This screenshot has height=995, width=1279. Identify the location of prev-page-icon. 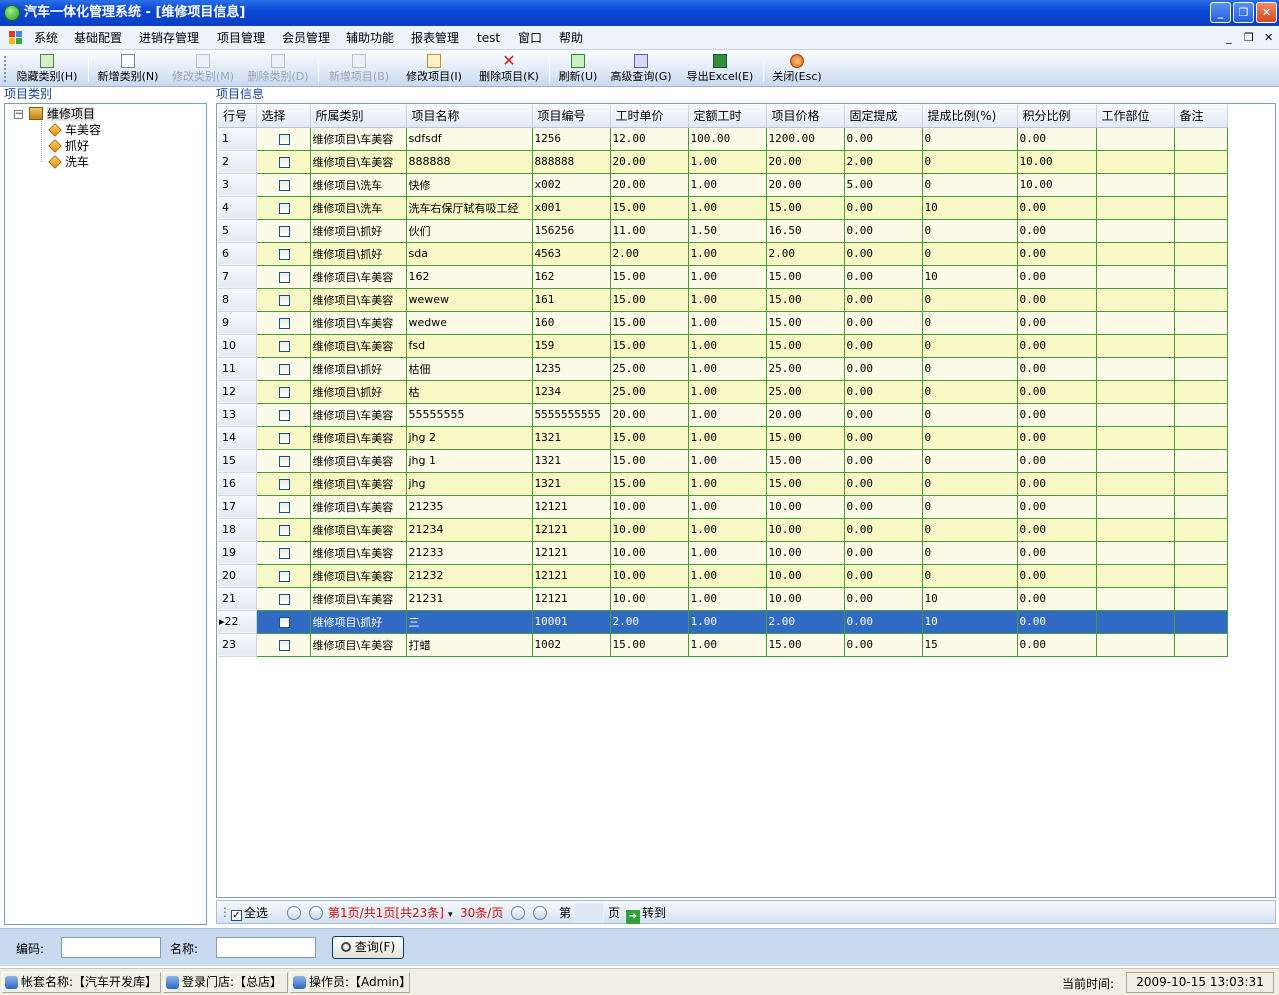
(316, 913).